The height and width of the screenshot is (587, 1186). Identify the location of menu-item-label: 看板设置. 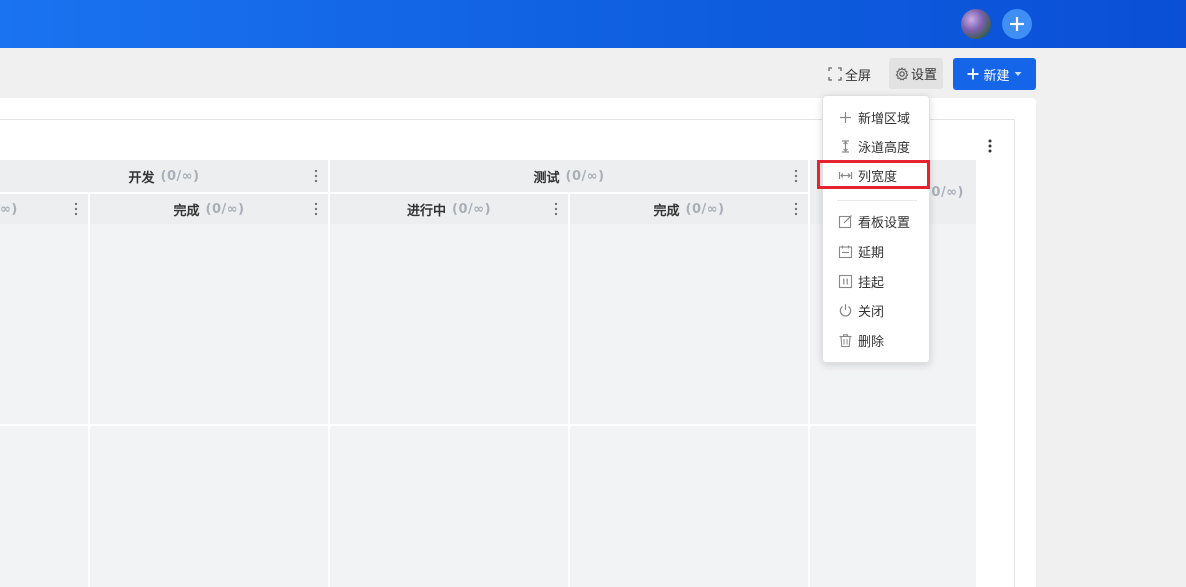
(884, 223).